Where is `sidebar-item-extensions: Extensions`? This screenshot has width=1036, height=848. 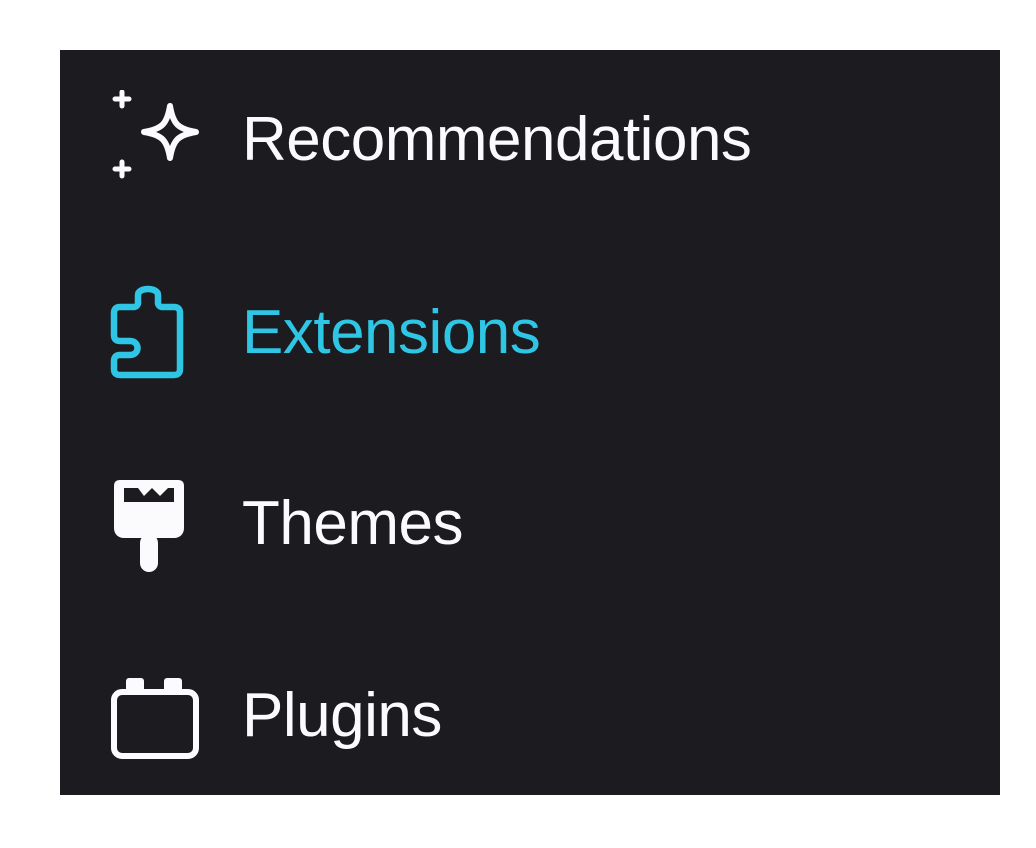 sidebar-item-extensions: Extensions is located at coordinates (530, 333).